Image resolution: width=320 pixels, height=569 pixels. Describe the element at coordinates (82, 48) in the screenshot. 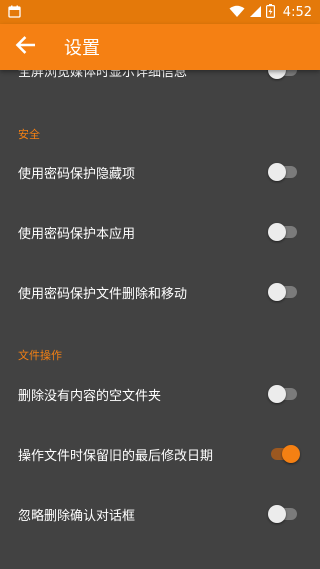

I see `page-title: 设置` at that location.